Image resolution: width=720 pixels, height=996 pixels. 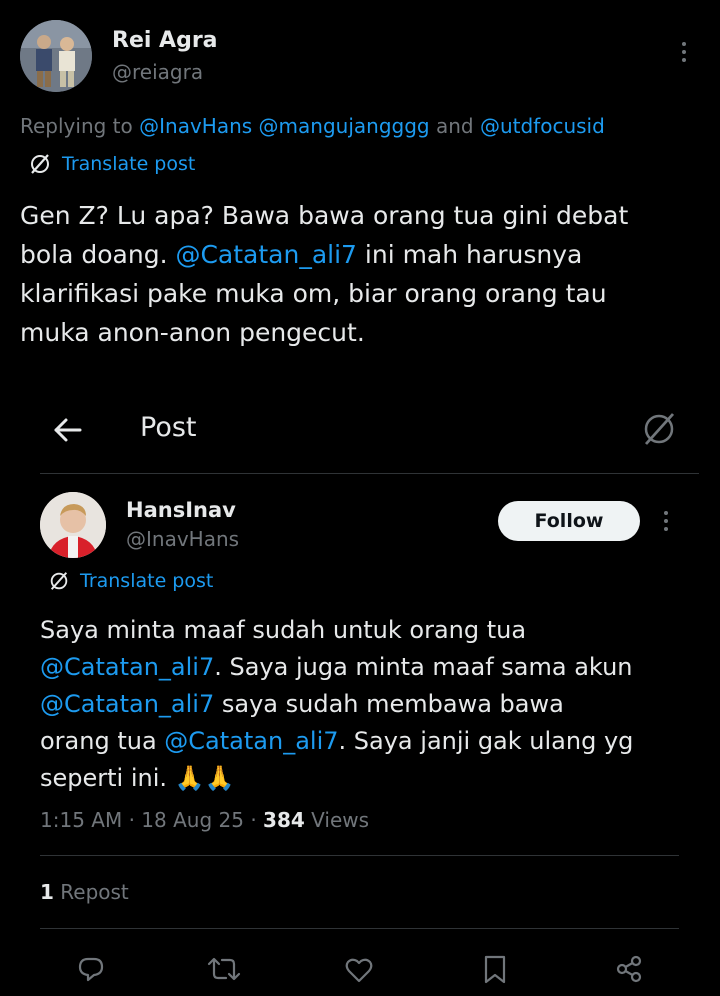 What do you see at coordinates (195, 126) in the screenshot?
I see `mention-link: @InavHans` at bounding box center [195, 126].